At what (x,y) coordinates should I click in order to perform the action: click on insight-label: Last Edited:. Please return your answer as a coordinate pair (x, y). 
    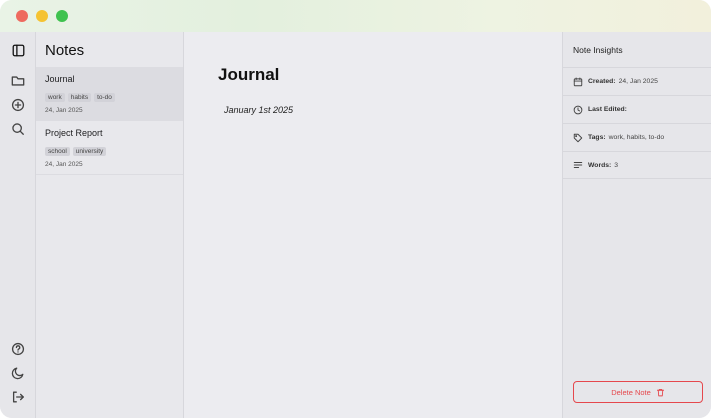
    Looking at the image, I should click on (607, 109).